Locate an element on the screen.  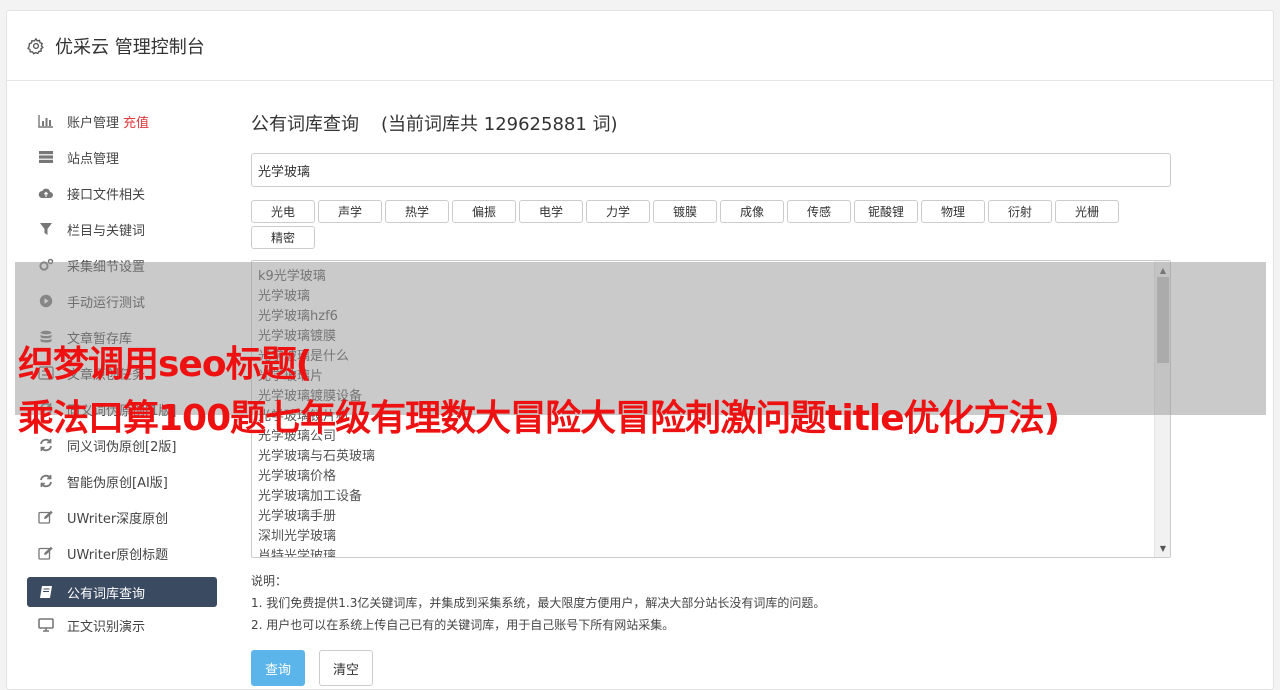
filter-icon is located at coordinates (46, 229).